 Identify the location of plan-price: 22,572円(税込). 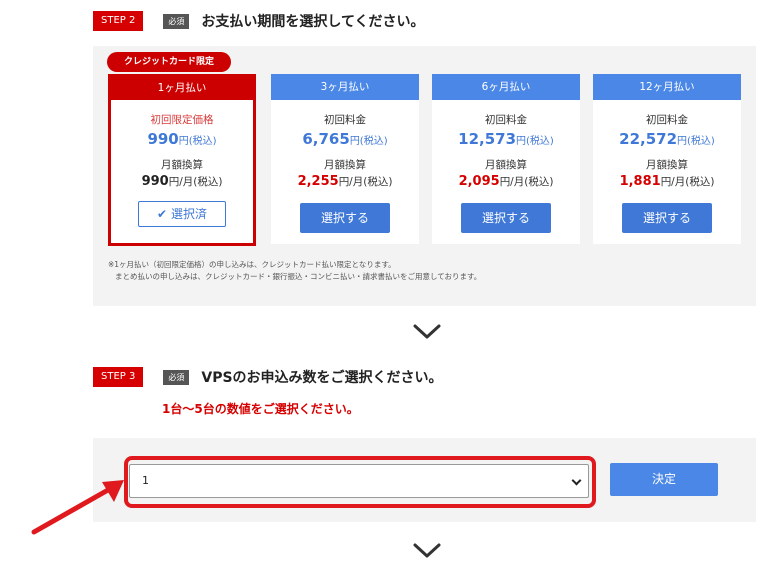
(667, 139).